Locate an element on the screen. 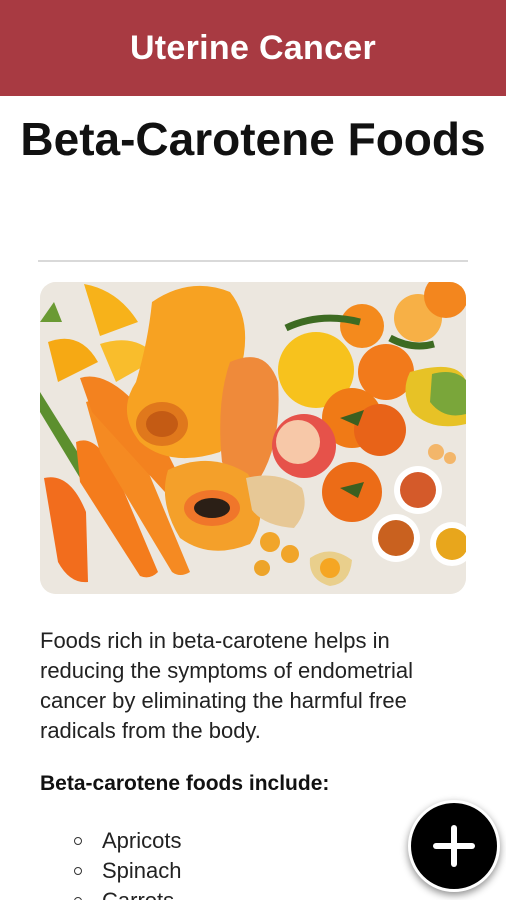 This screenshot has height=900, width=506. list-item: Spinach is located at coordinates (111, 871).